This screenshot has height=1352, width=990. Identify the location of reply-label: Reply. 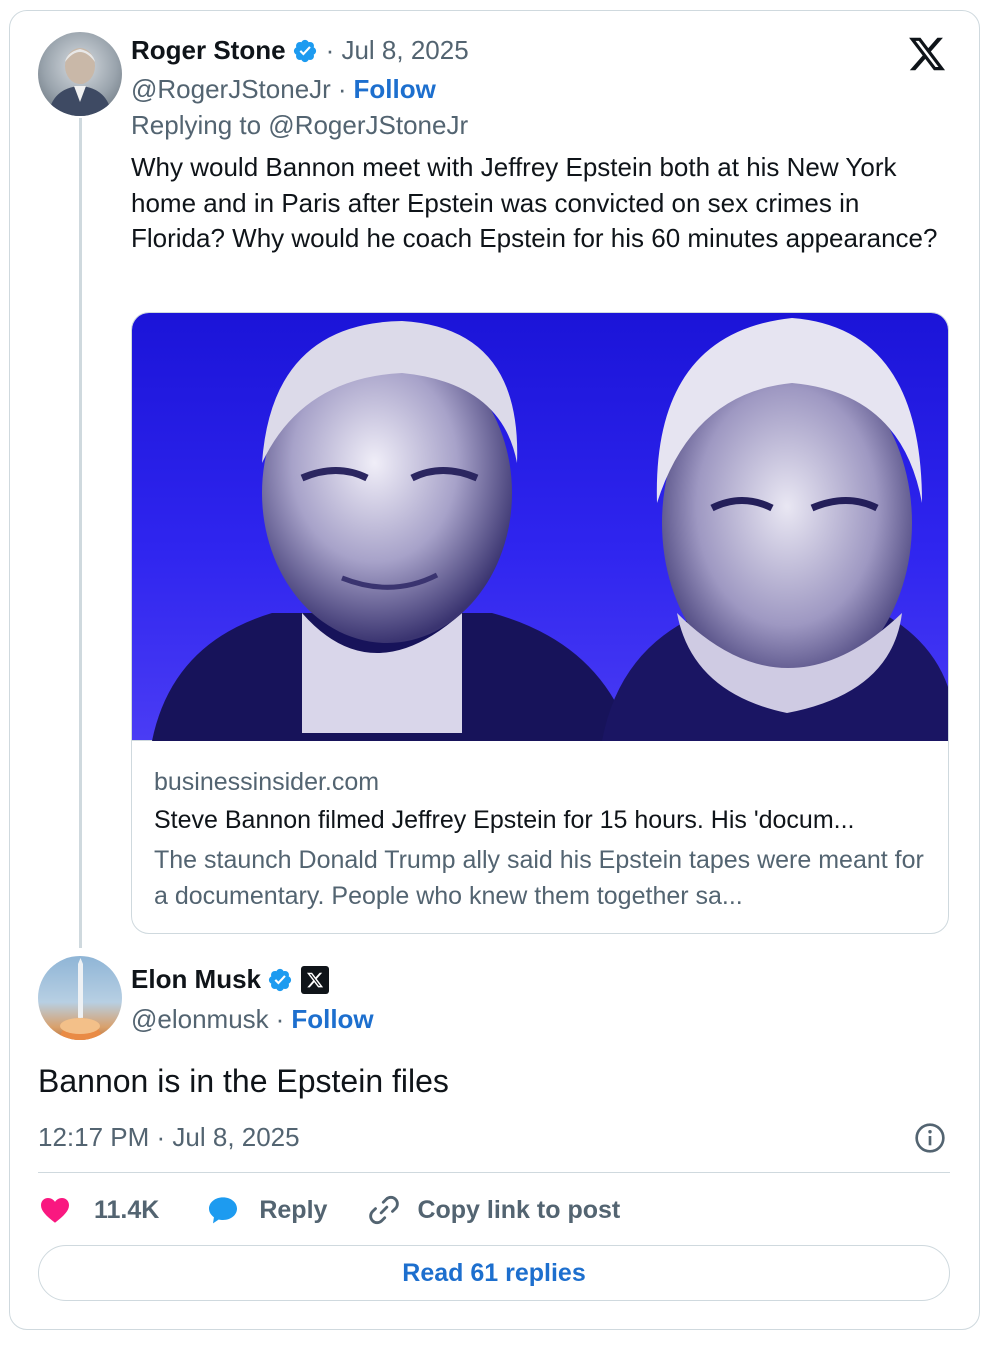
(293, 1209).